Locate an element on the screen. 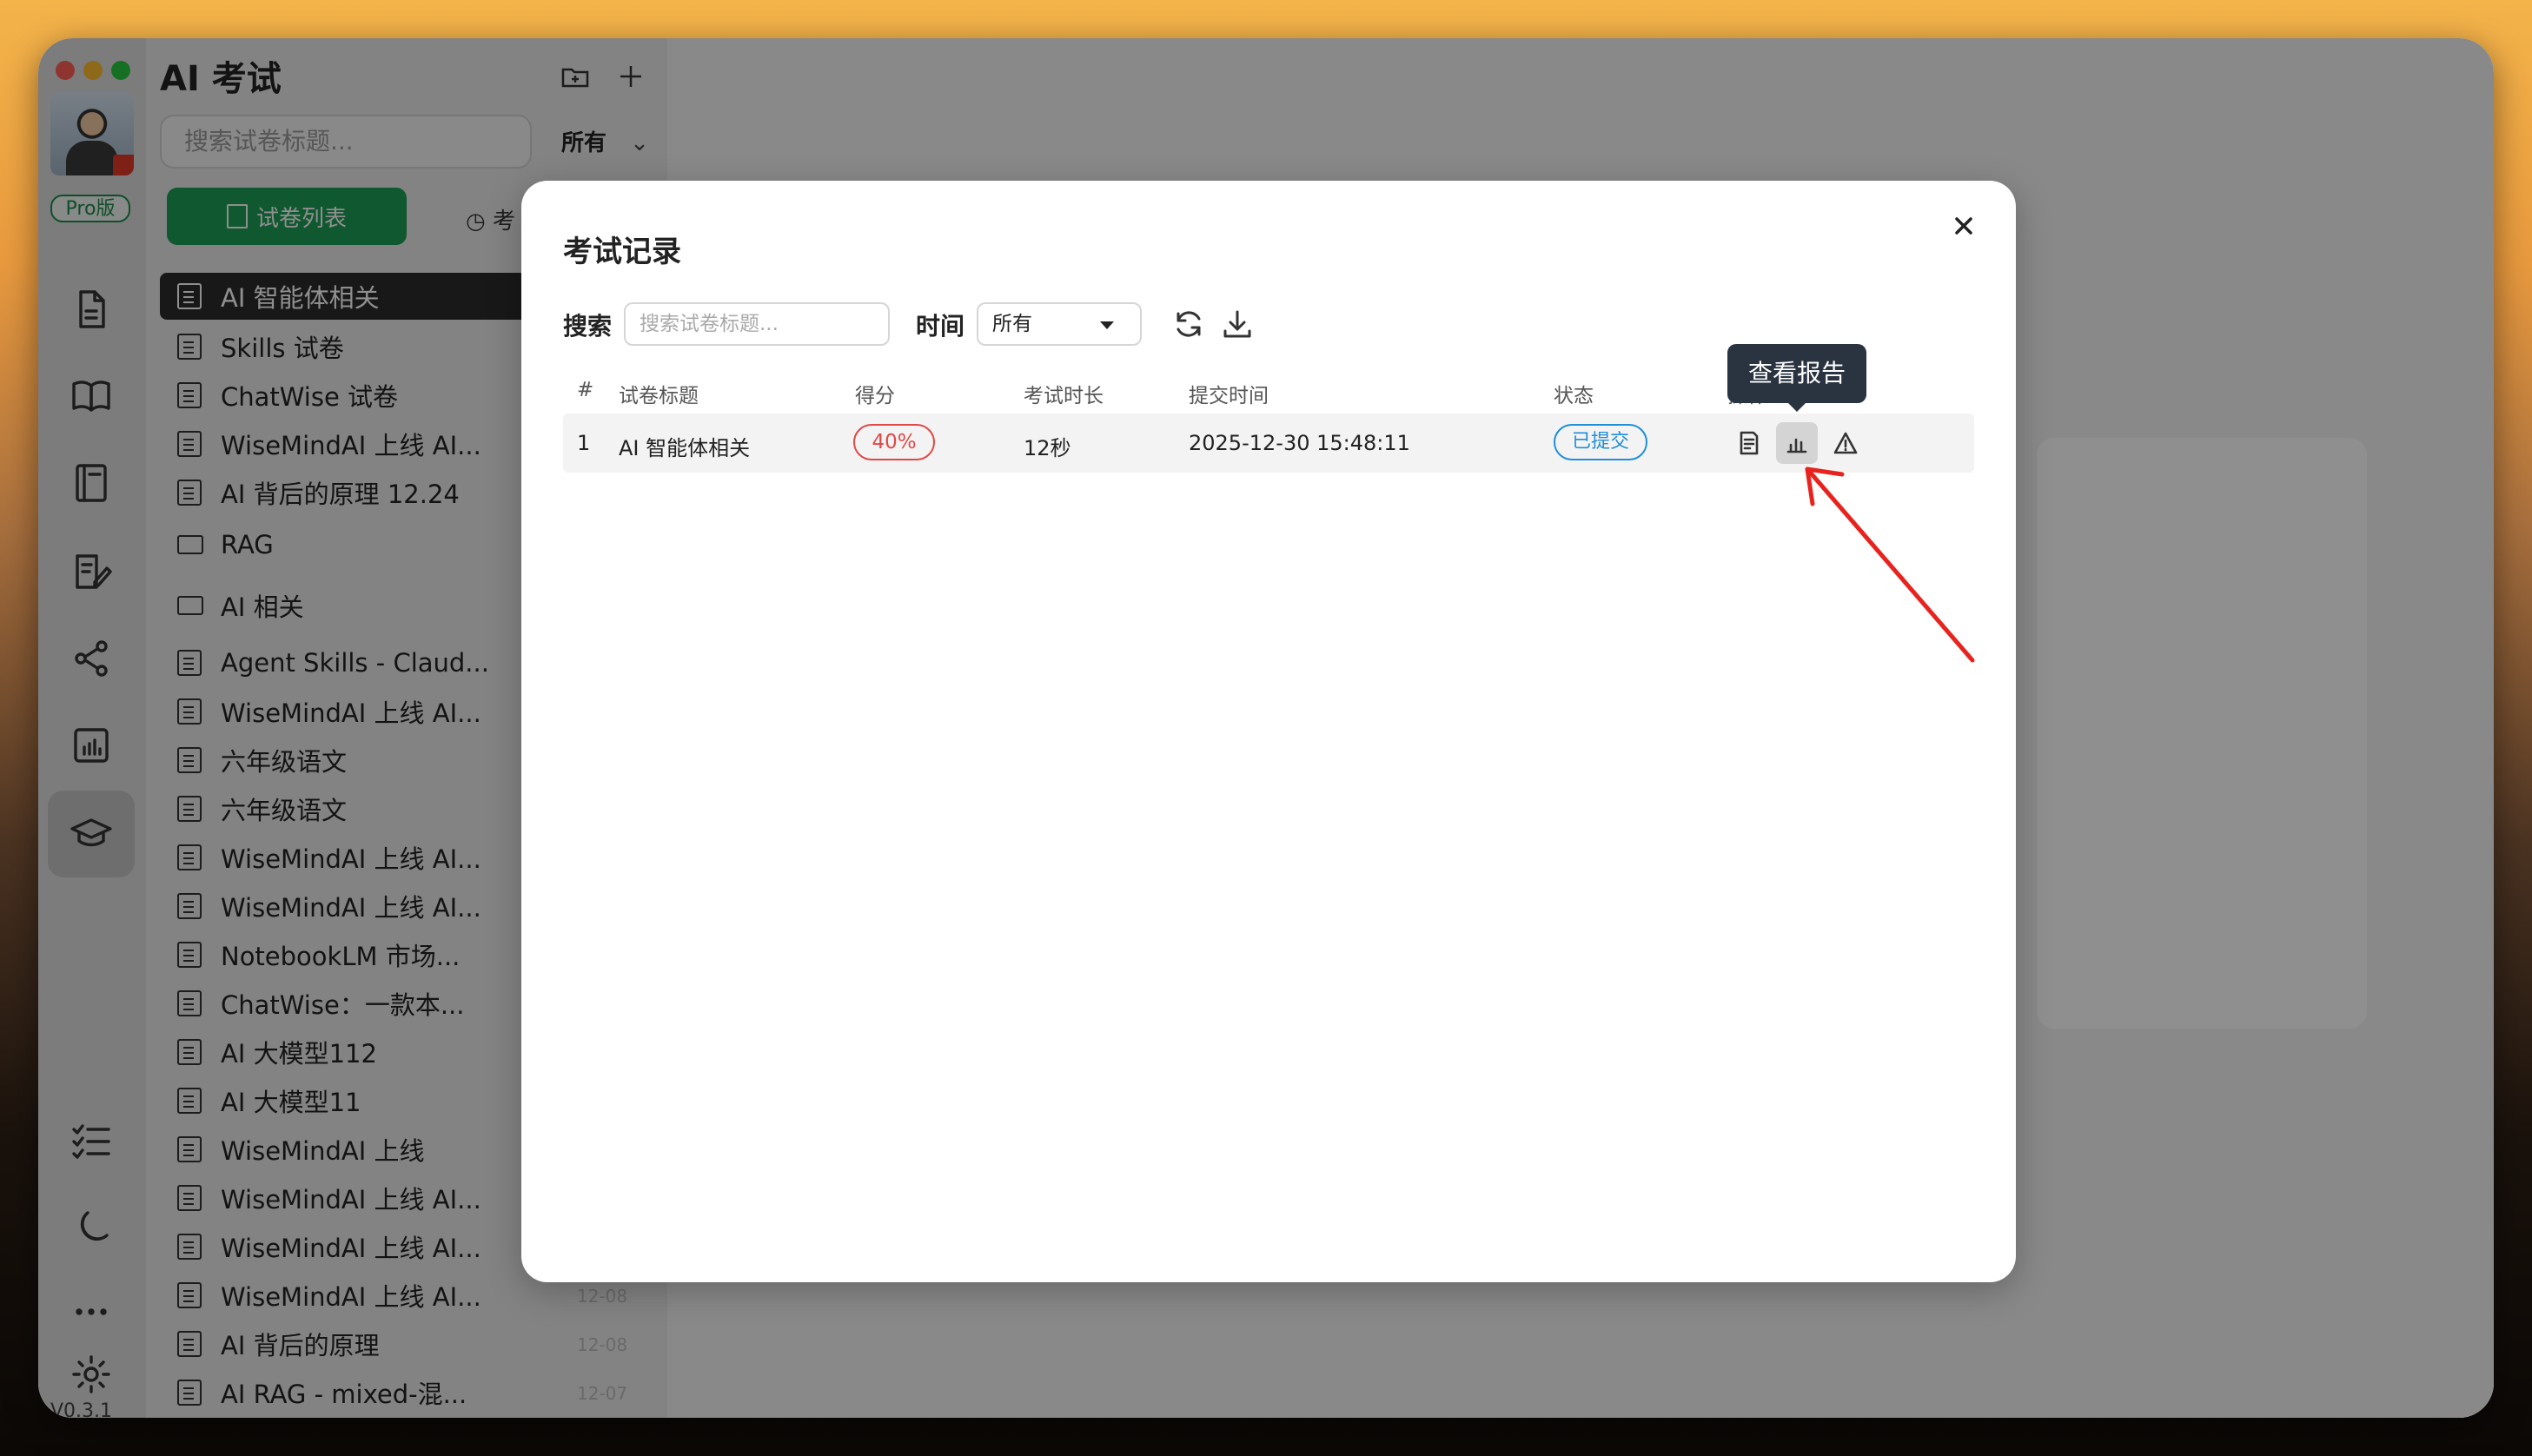 This screenshot has width=2532, height=1456. refresh-icon is located at coordinates (1188, 324).